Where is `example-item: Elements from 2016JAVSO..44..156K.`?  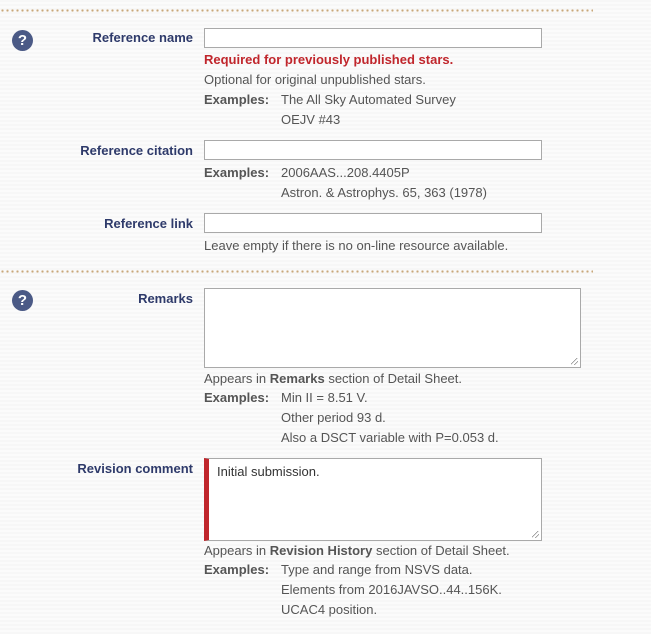
example-item: Elements from 2016JAVSO..44..156K. is located at coordinates (391, 589).